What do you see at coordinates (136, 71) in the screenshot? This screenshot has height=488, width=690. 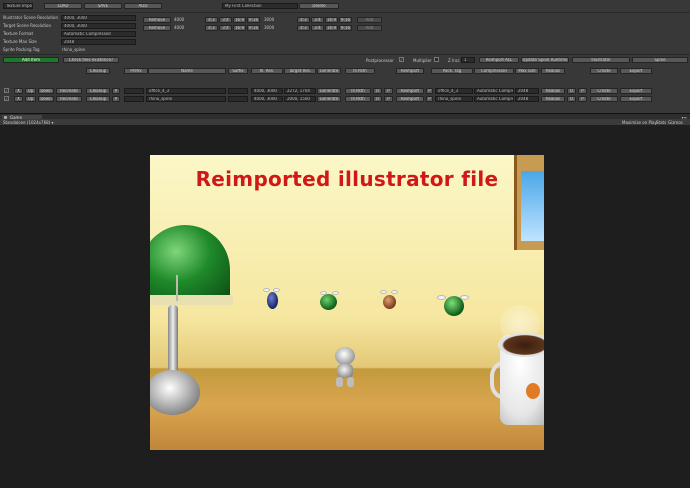 I see `column-prefix: Prefix` at bounding box center [136, 71].